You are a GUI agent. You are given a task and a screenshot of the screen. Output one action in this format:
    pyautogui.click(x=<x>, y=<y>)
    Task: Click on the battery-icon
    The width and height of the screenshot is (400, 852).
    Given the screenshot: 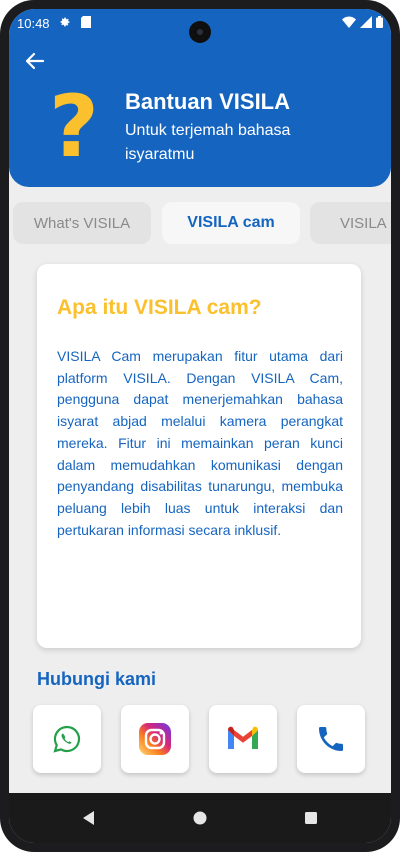 What is the action you would take?
    pyautogui.click(x=379, y=22)
    